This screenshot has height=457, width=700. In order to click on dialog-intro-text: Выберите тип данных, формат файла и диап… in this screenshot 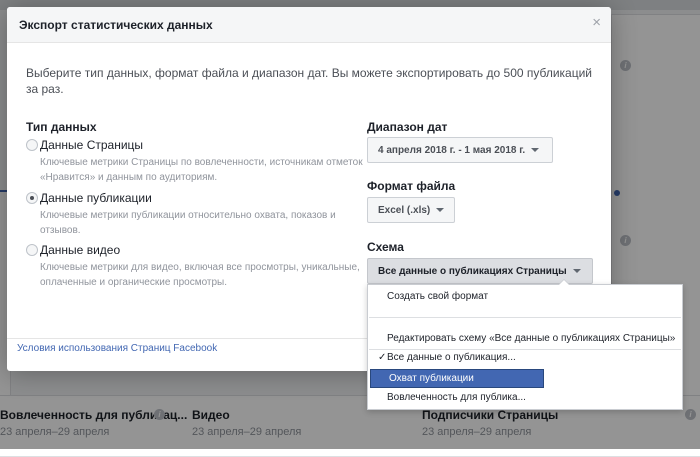, I will do `click(309, 81)`.